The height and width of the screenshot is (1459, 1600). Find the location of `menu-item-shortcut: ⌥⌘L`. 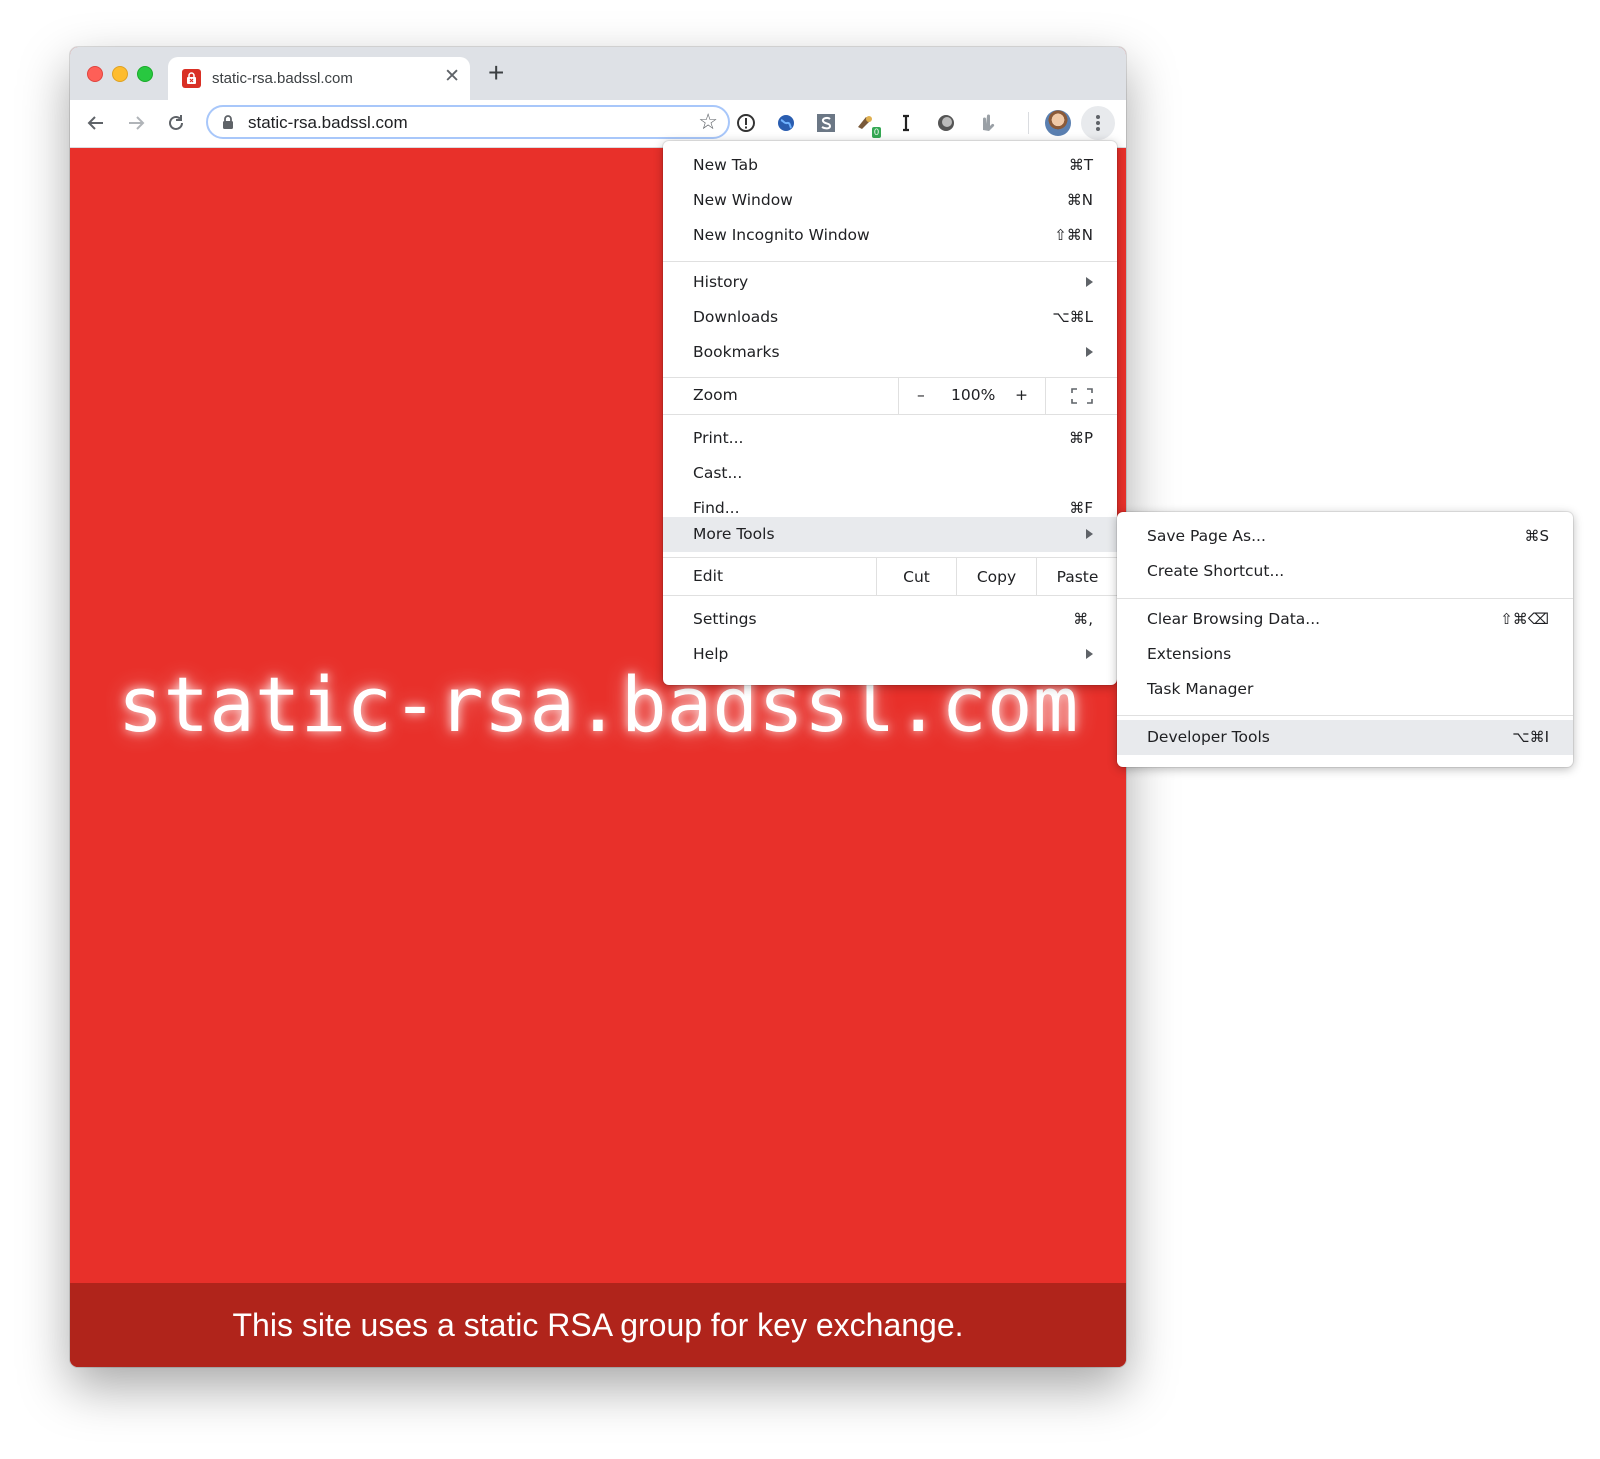

menu-item-shortcut: ⌥⌘L is located at coordinates (1072, 317).